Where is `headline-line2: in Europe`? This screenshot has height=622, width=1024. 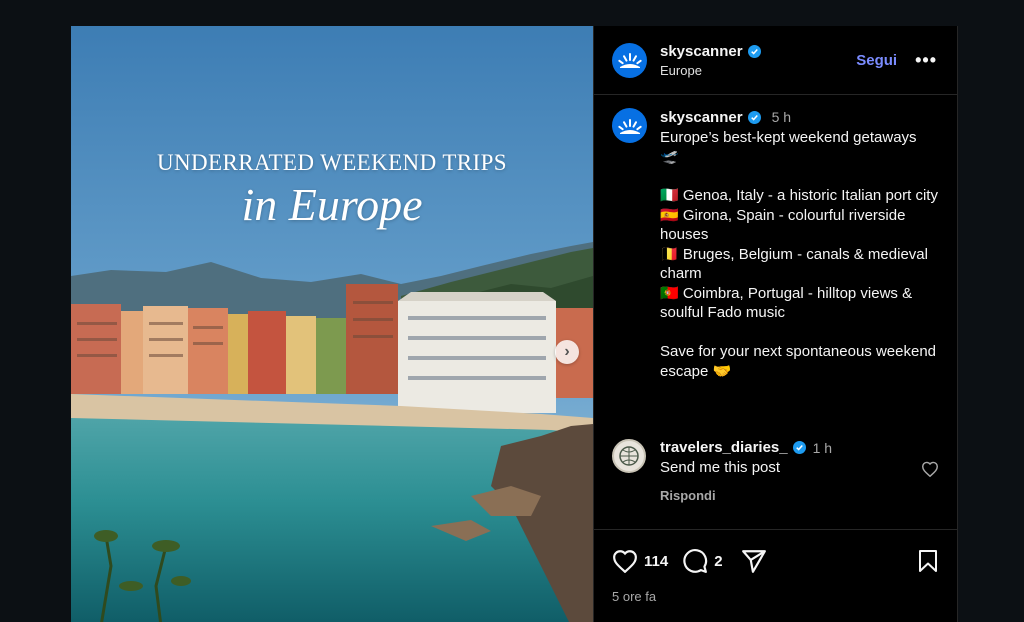
headline-line2: in Europe is located at coordinates (332, 204).